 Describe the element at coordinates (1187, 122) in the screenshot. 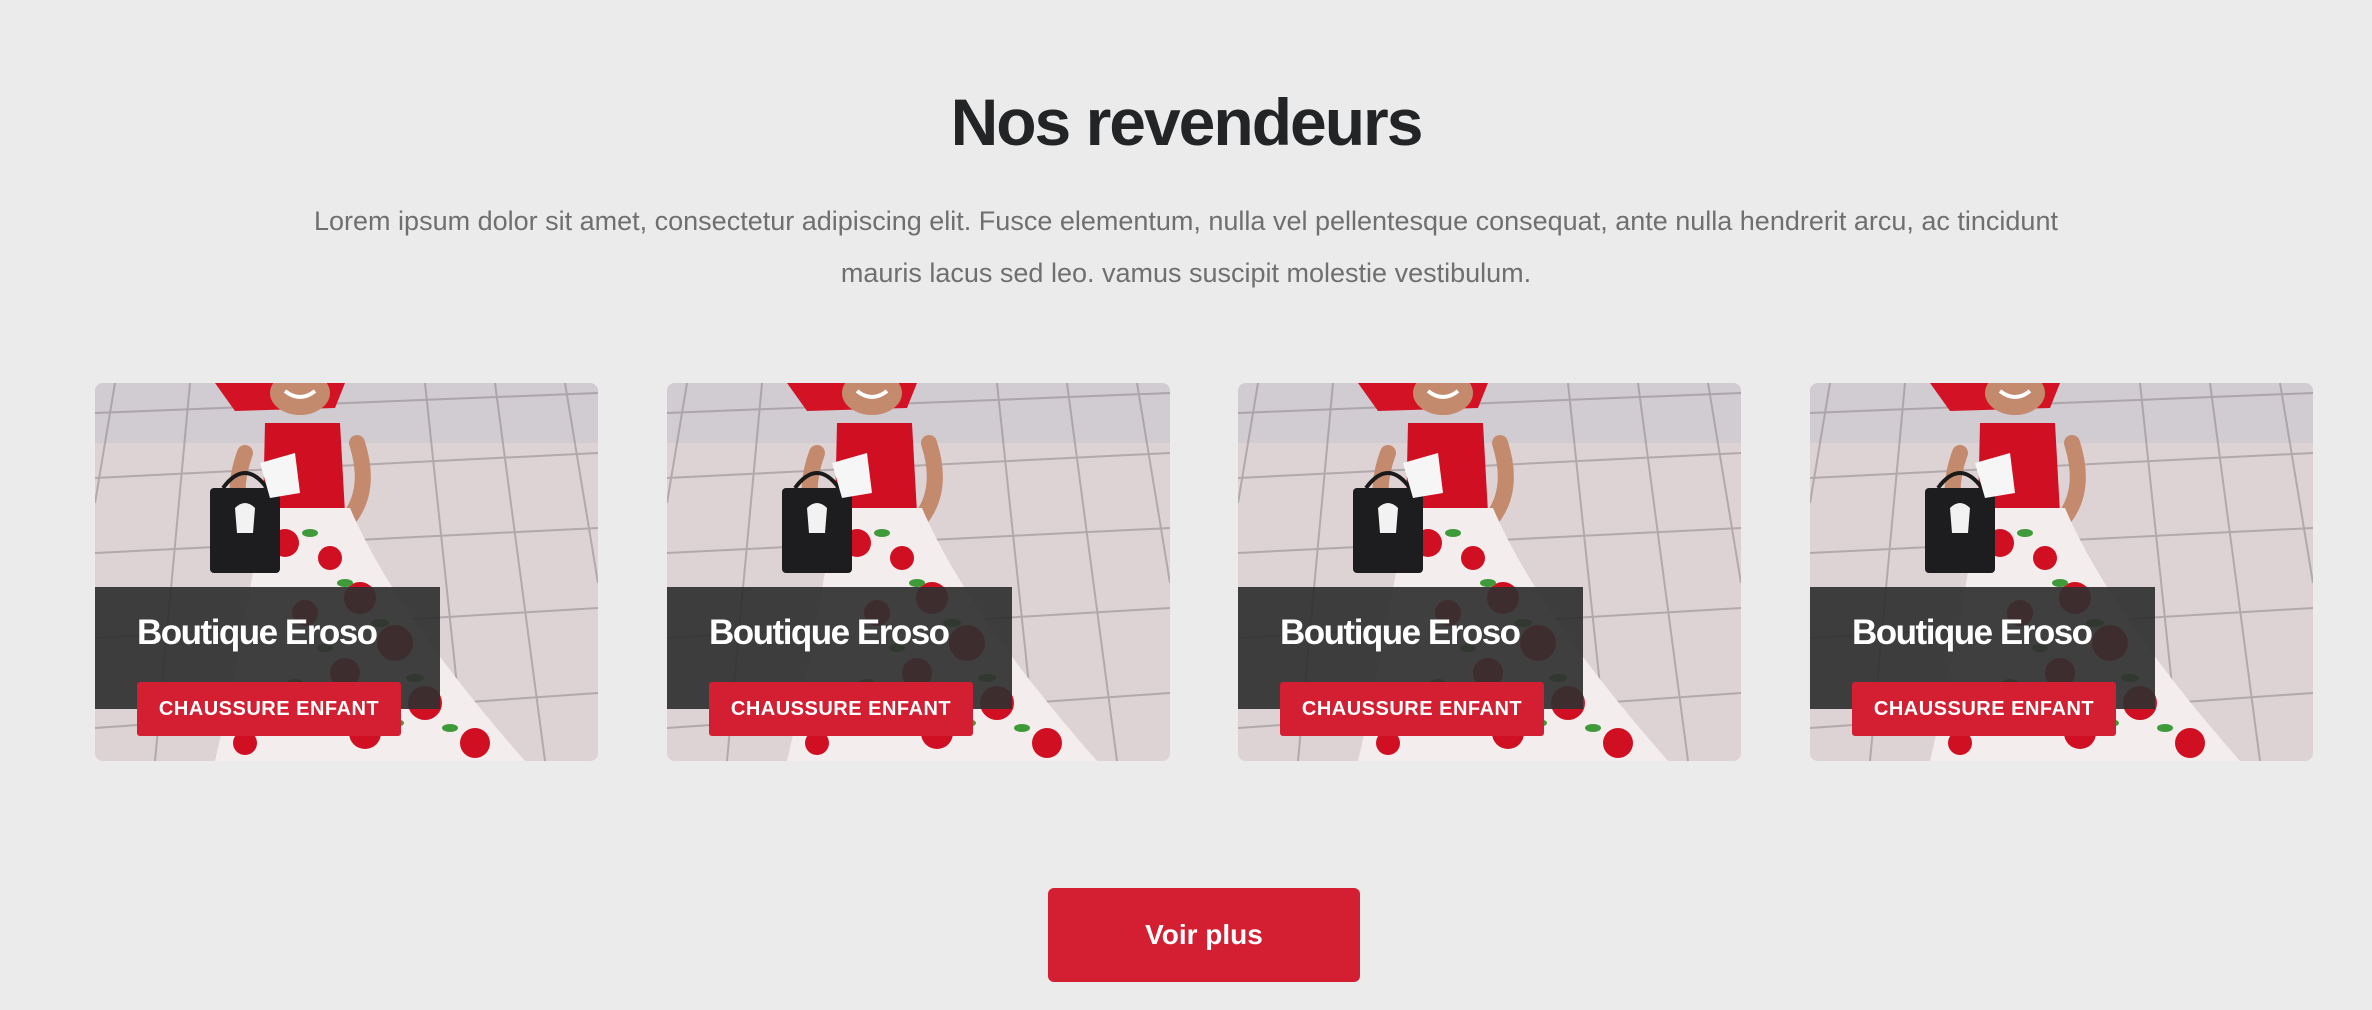

I see `page-title: Nos revendeurs` at that location.